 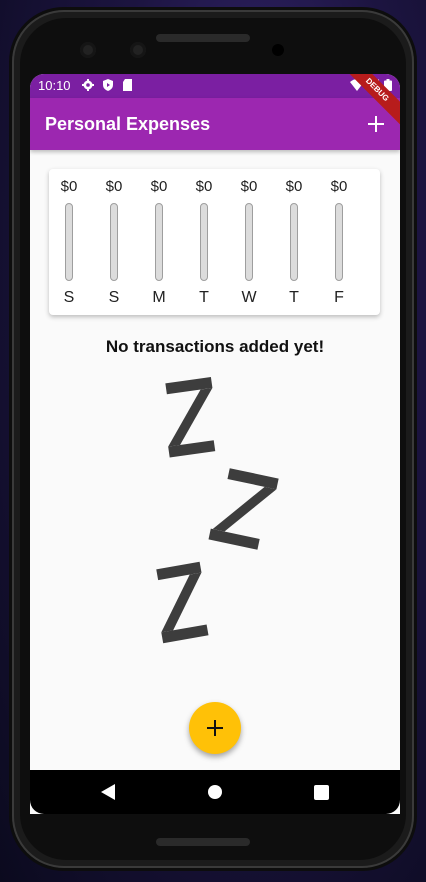 I want to click on front-camera-icon, so click(x=88, y=50).